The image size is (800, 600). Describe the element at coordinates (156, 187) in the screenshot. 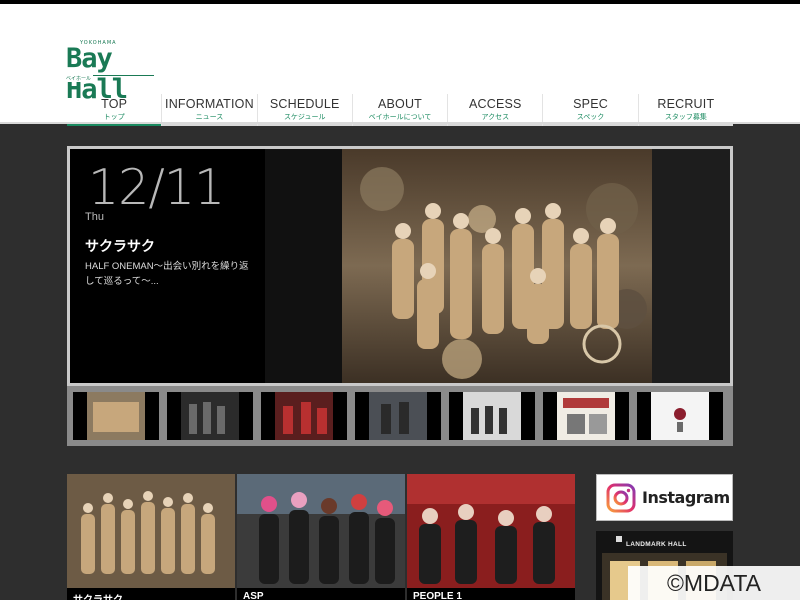

I see `event-date: 12/11` at that location.